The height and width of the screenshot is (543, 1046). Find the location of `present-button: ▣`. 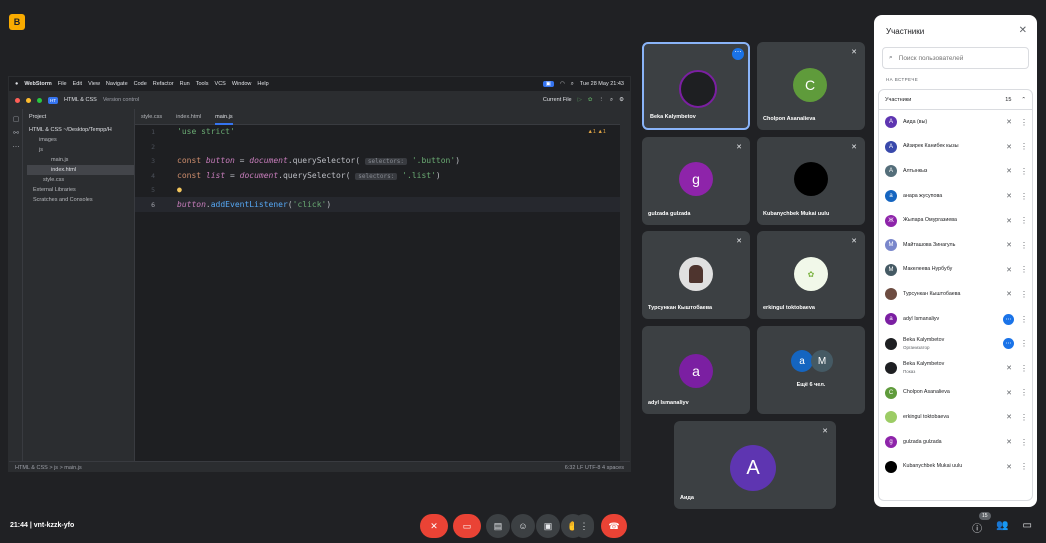

present-button: ▣ is located at coordinates (548, 526).